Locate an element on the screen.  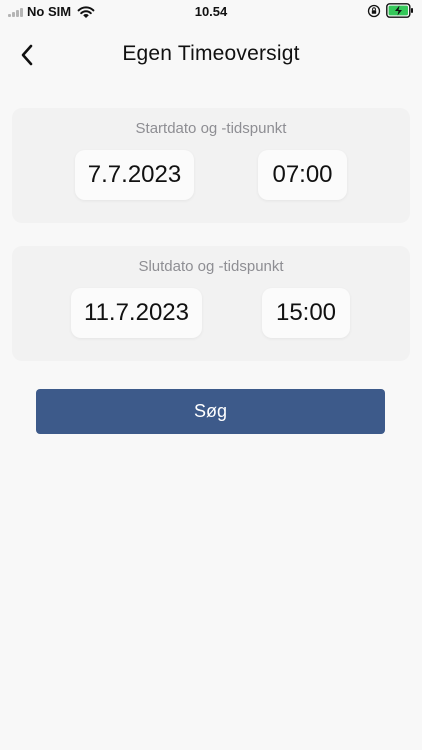
start-time-picker: 07:00 is located at coordinates (302, 175).